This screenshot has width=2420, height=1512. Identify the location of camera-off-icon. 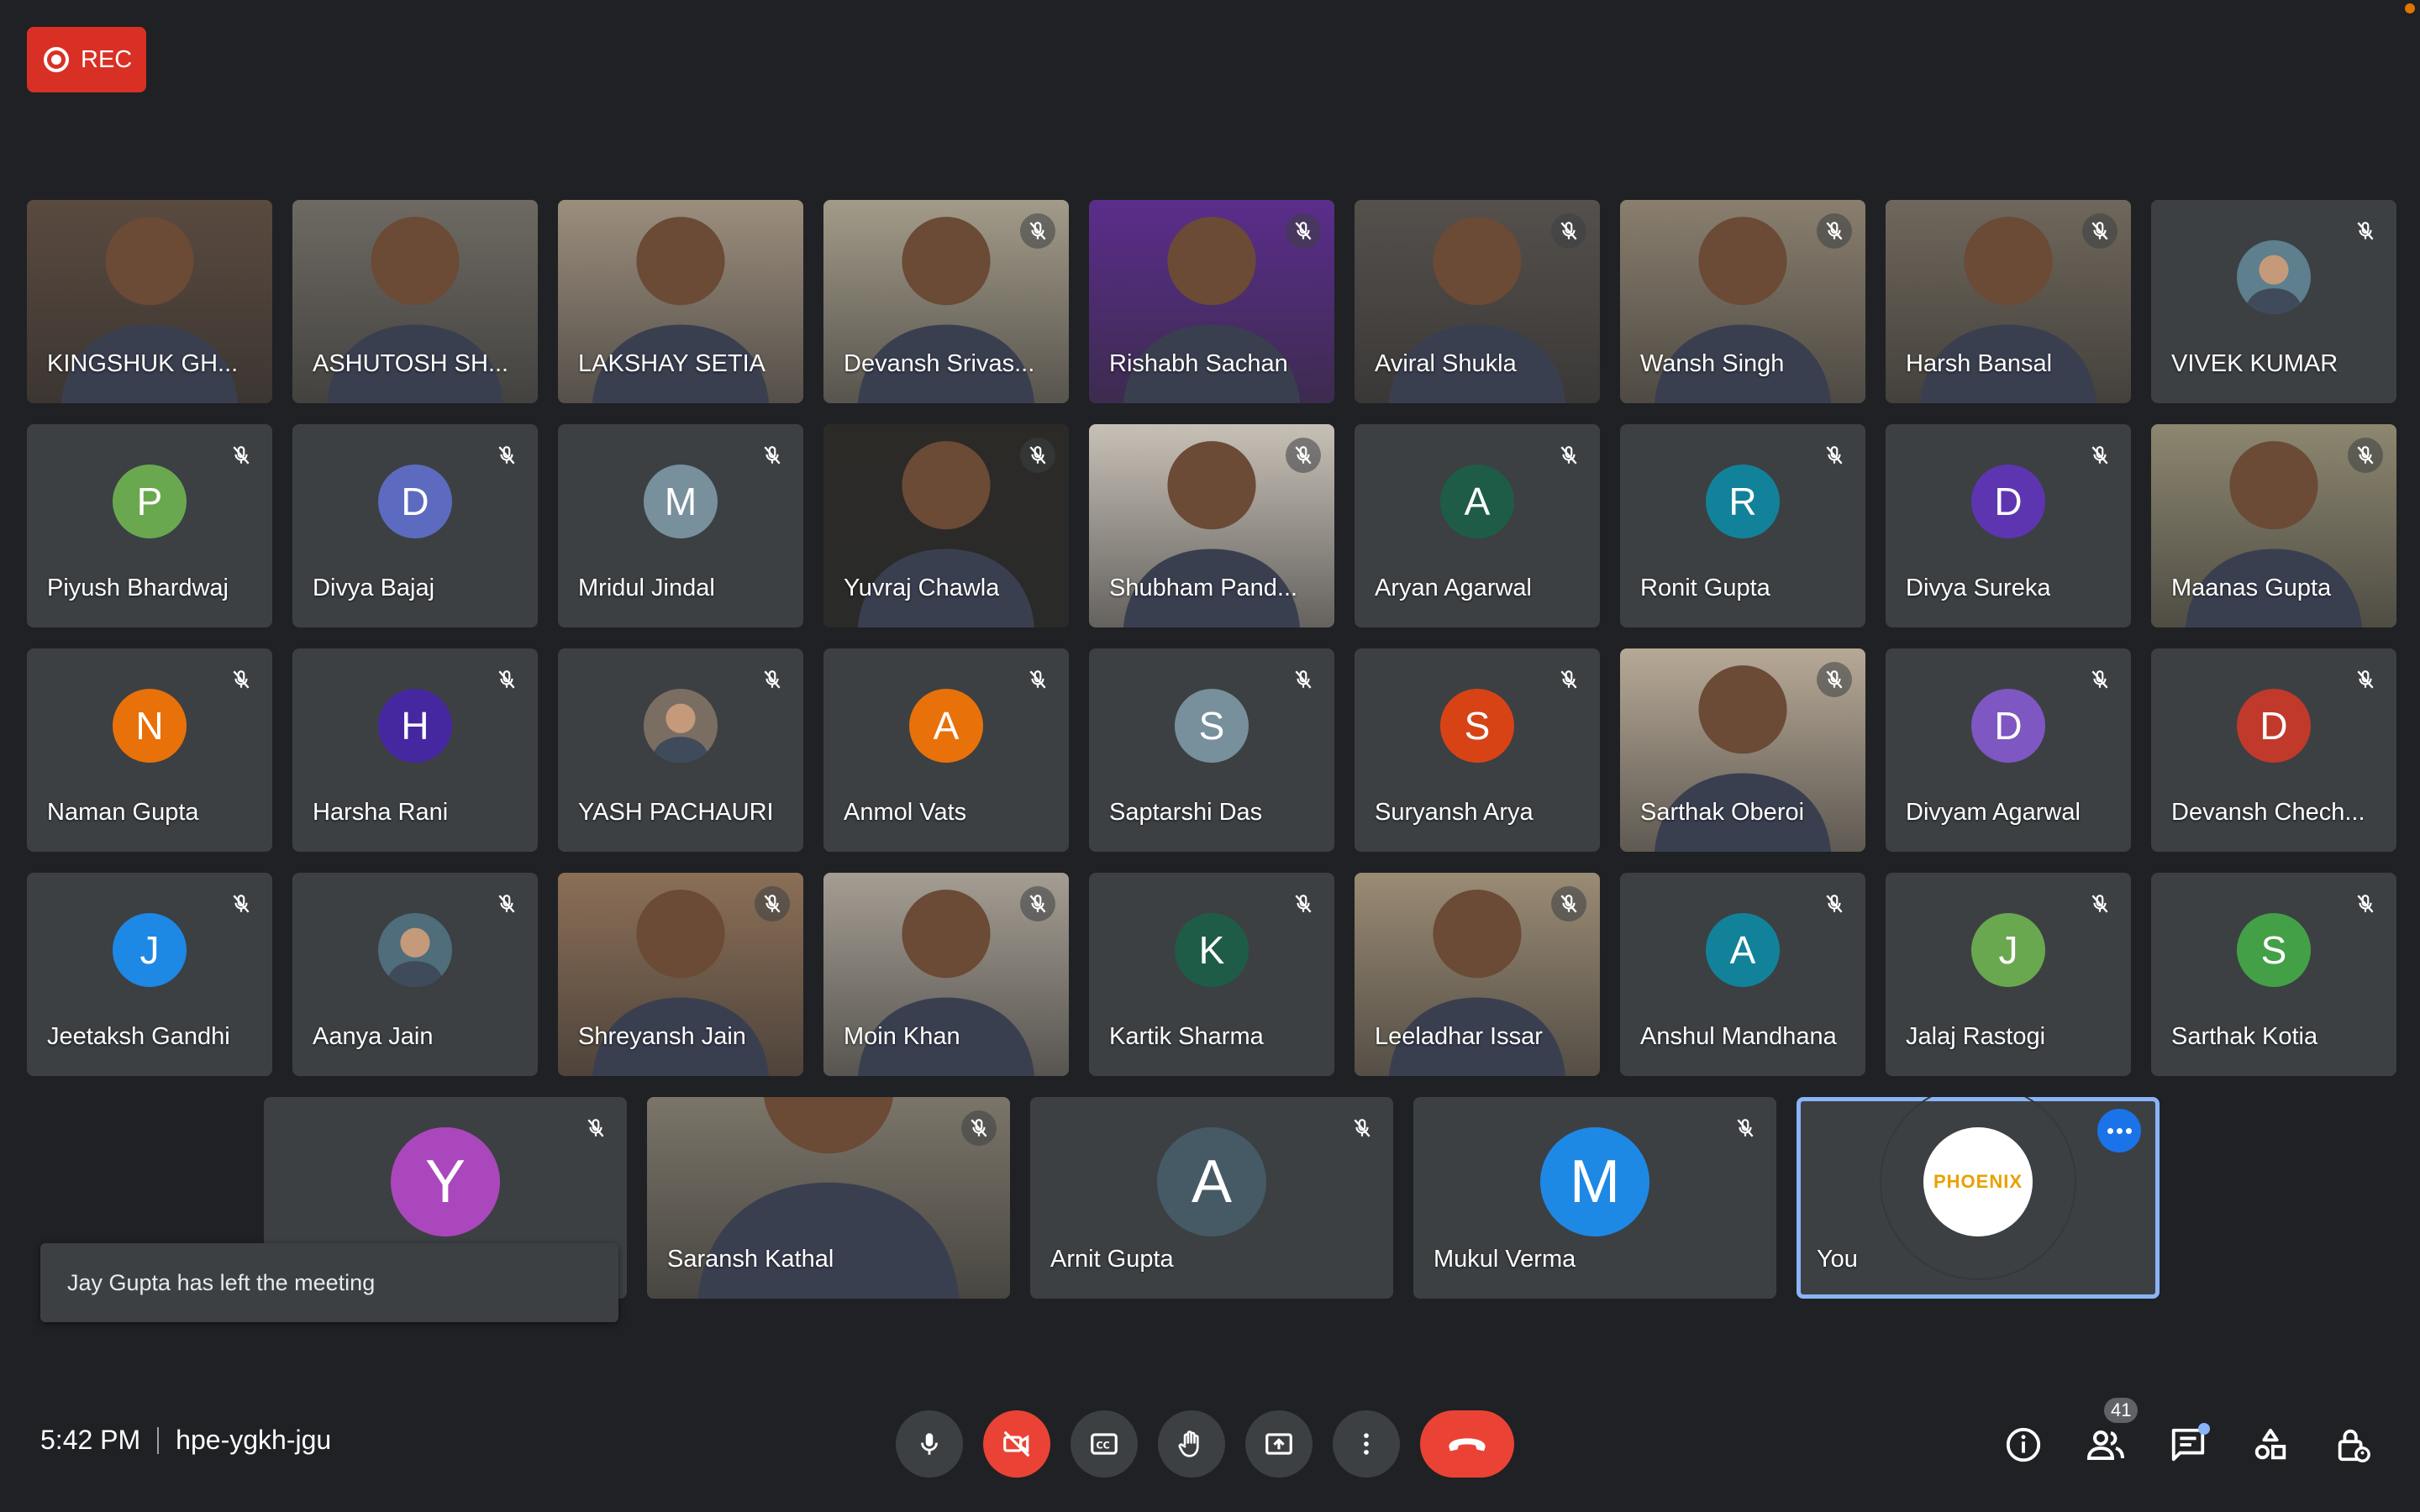
(1017, 1444).